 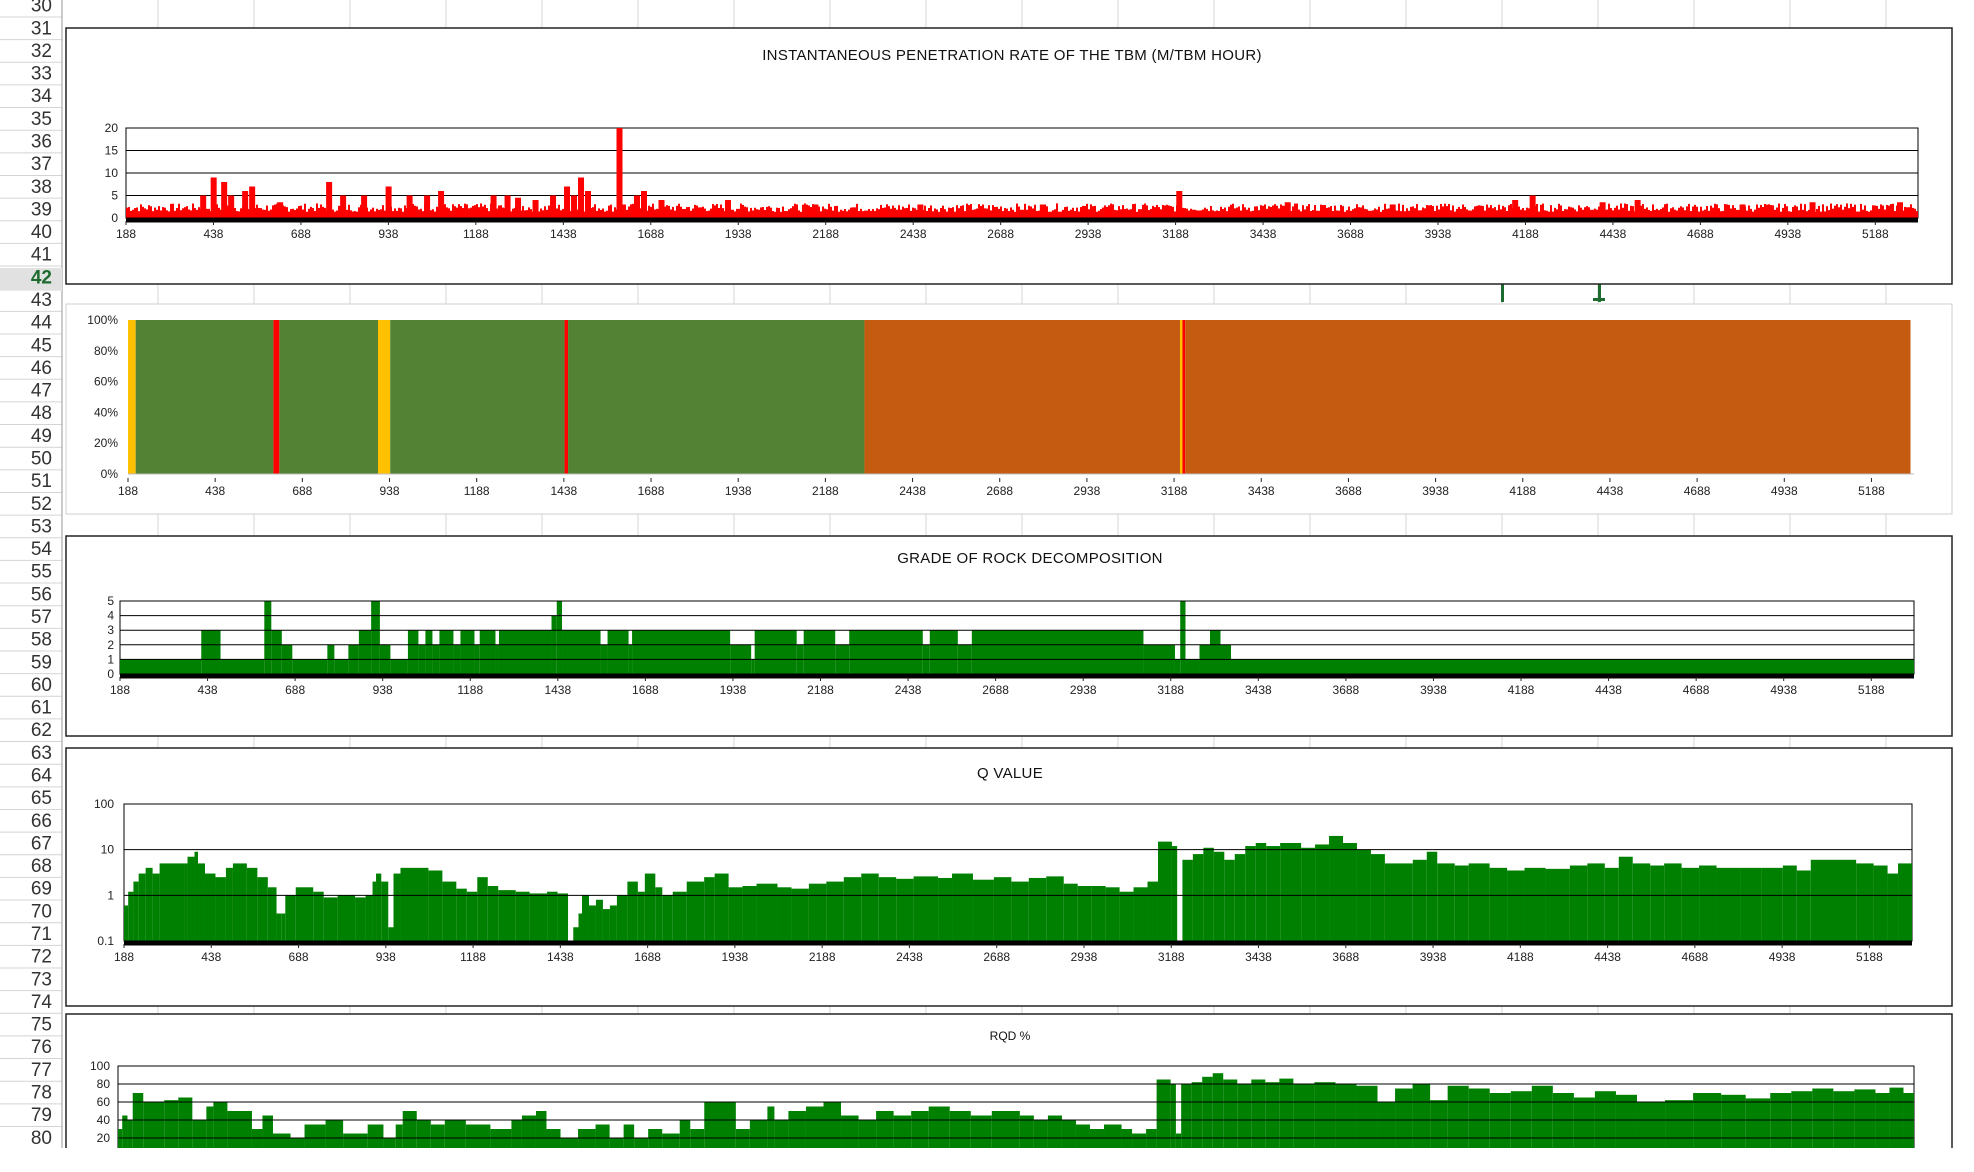 What do you see at coordinates (41, 277) in the screenshot?
I see `row-header-42: 42` at bounding box center [41, 277].